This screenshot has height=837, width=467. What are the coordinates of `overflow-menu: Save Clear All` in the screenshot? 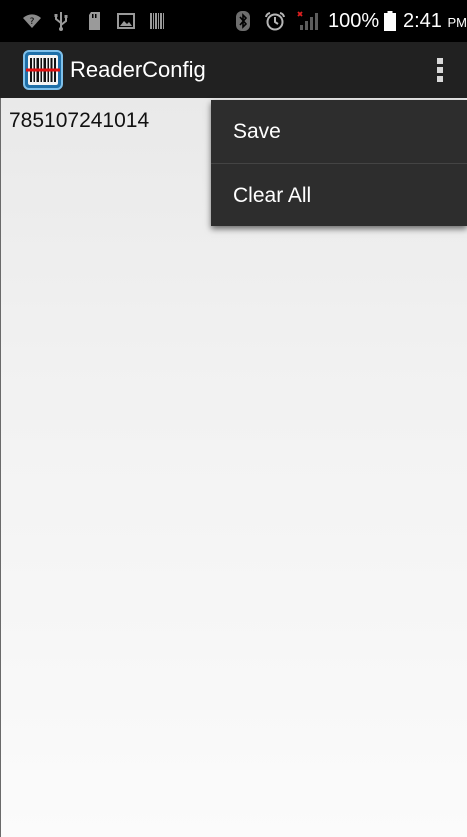 It's located at (339, 163).